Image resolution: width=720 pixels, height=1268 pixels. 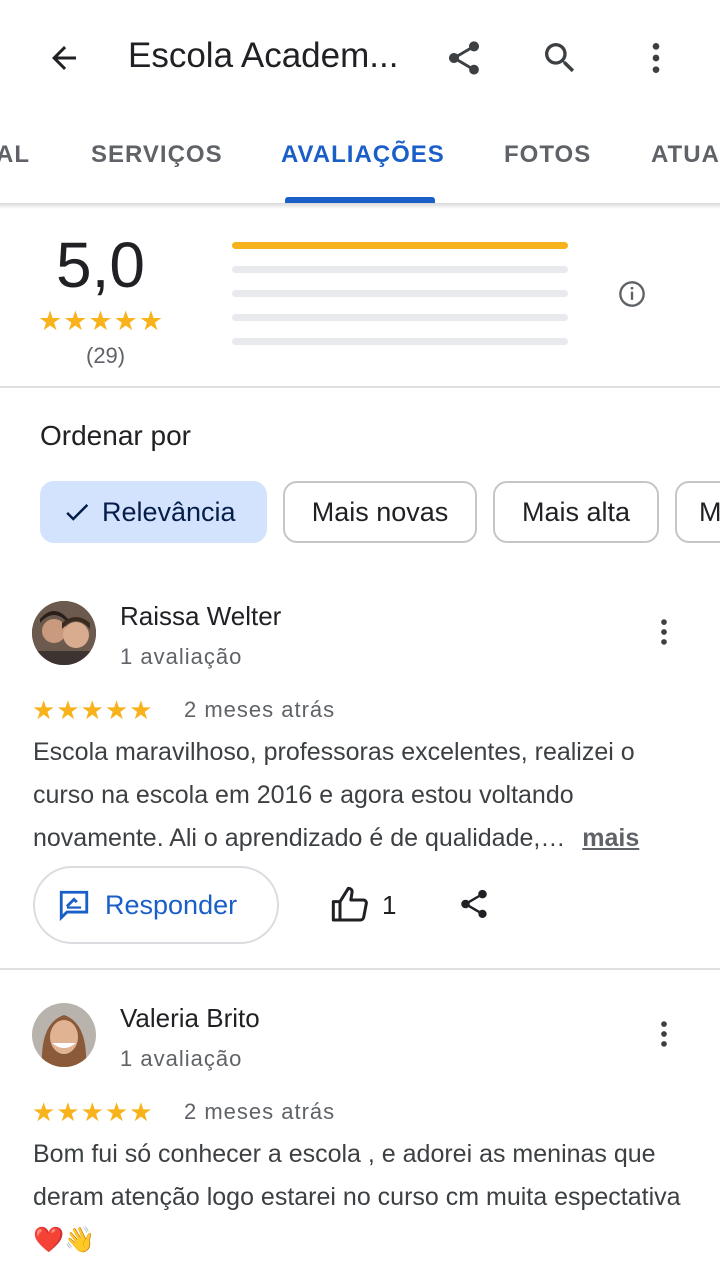 I want to click on more-options-button, so click(x=656, y=58).